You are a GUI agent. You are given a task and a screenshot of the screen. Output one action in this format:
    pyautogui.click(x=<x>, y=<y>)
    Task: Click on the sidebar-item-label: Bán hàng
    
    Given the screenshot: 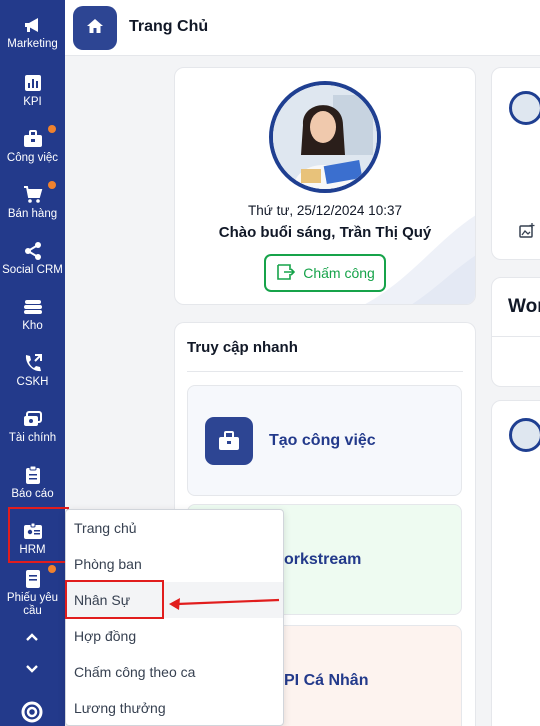 What is the action you would take?
    pyautogui.click(x=32, y=214)
    